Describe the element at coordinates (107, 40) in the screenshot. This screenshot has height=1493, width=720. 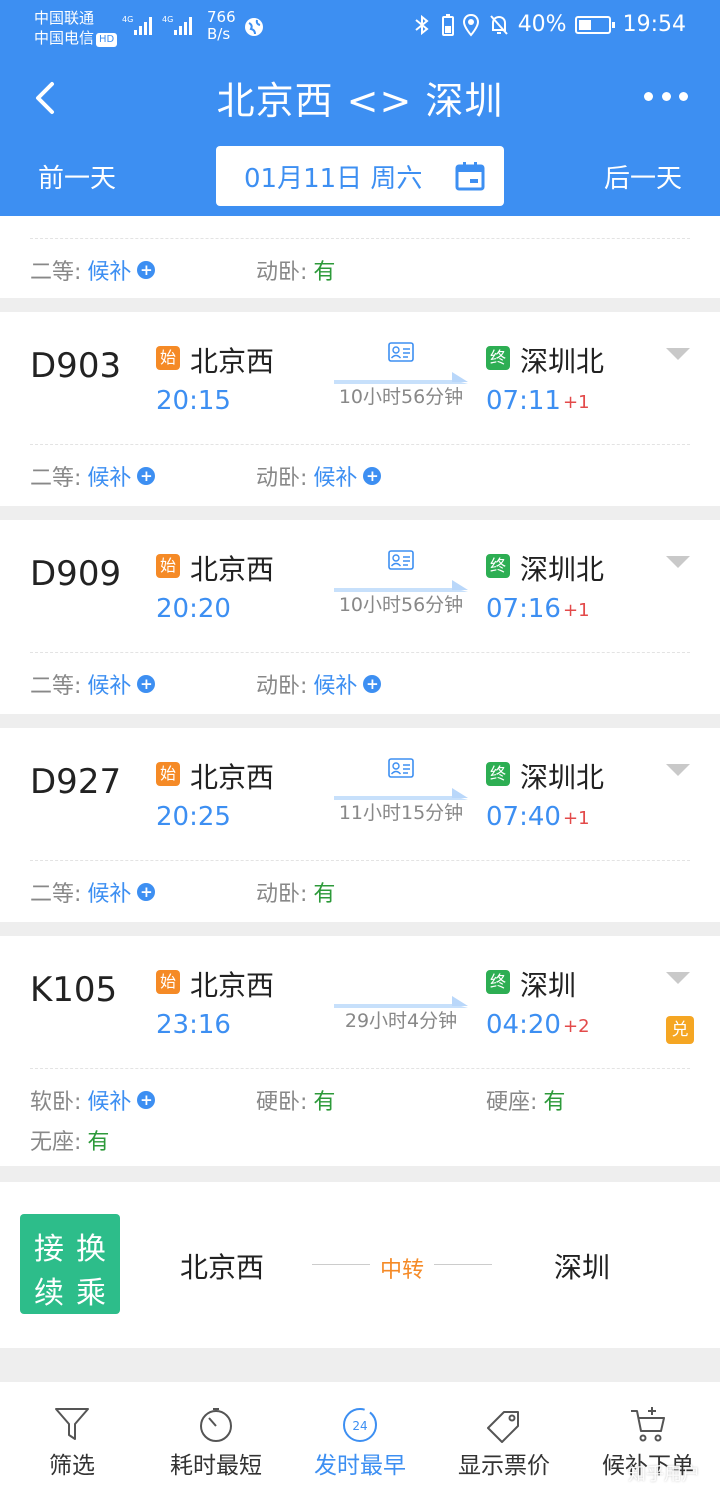
I see `hd-badge: HD` at that location.